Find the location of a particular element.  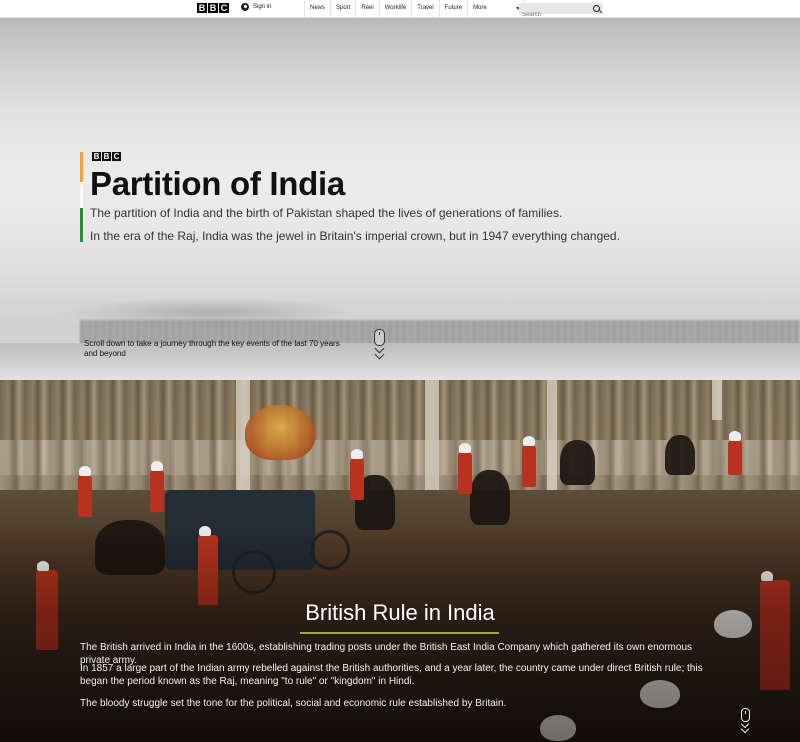

nav-link-future: Future is located at coordinates (452, 8).